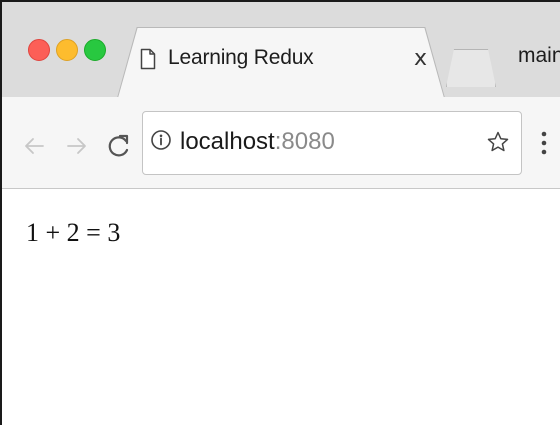 This screenshot has width=560, height=425. Describe the element at coordinates (95, 50) in the screenshot. I see `zoom-window-button` at that location.